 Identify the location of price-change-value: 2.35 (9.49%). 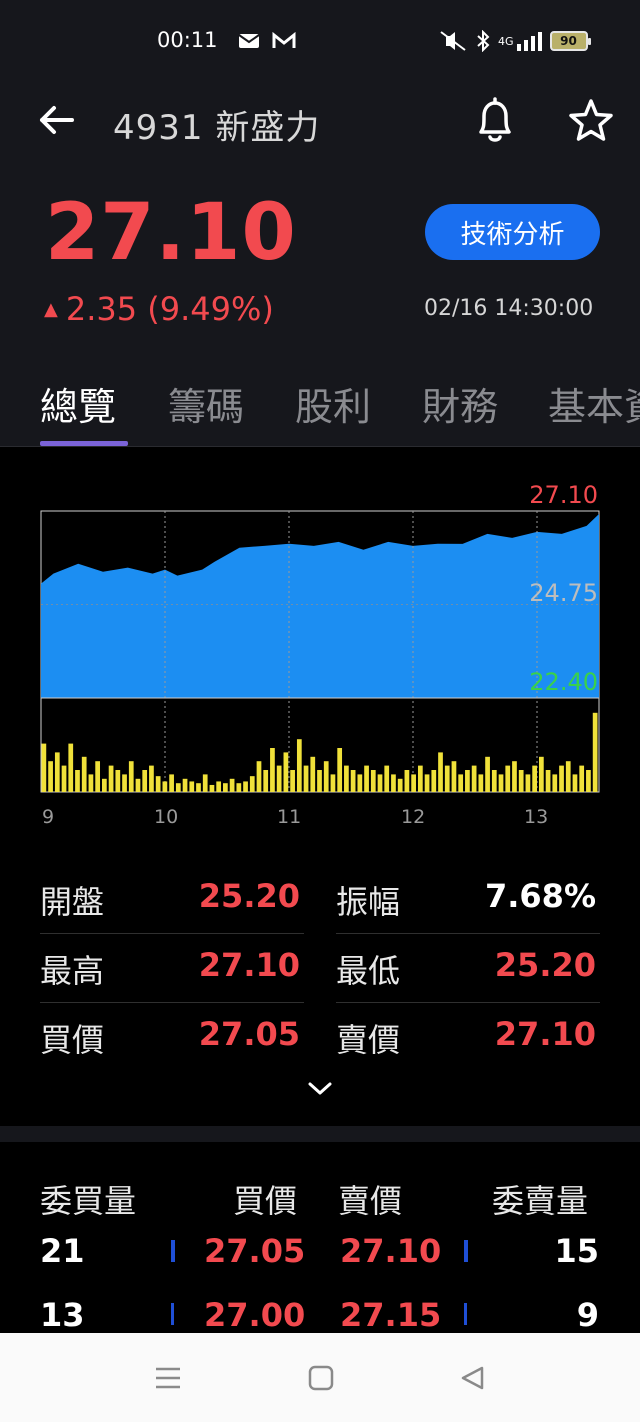
(169, 309).